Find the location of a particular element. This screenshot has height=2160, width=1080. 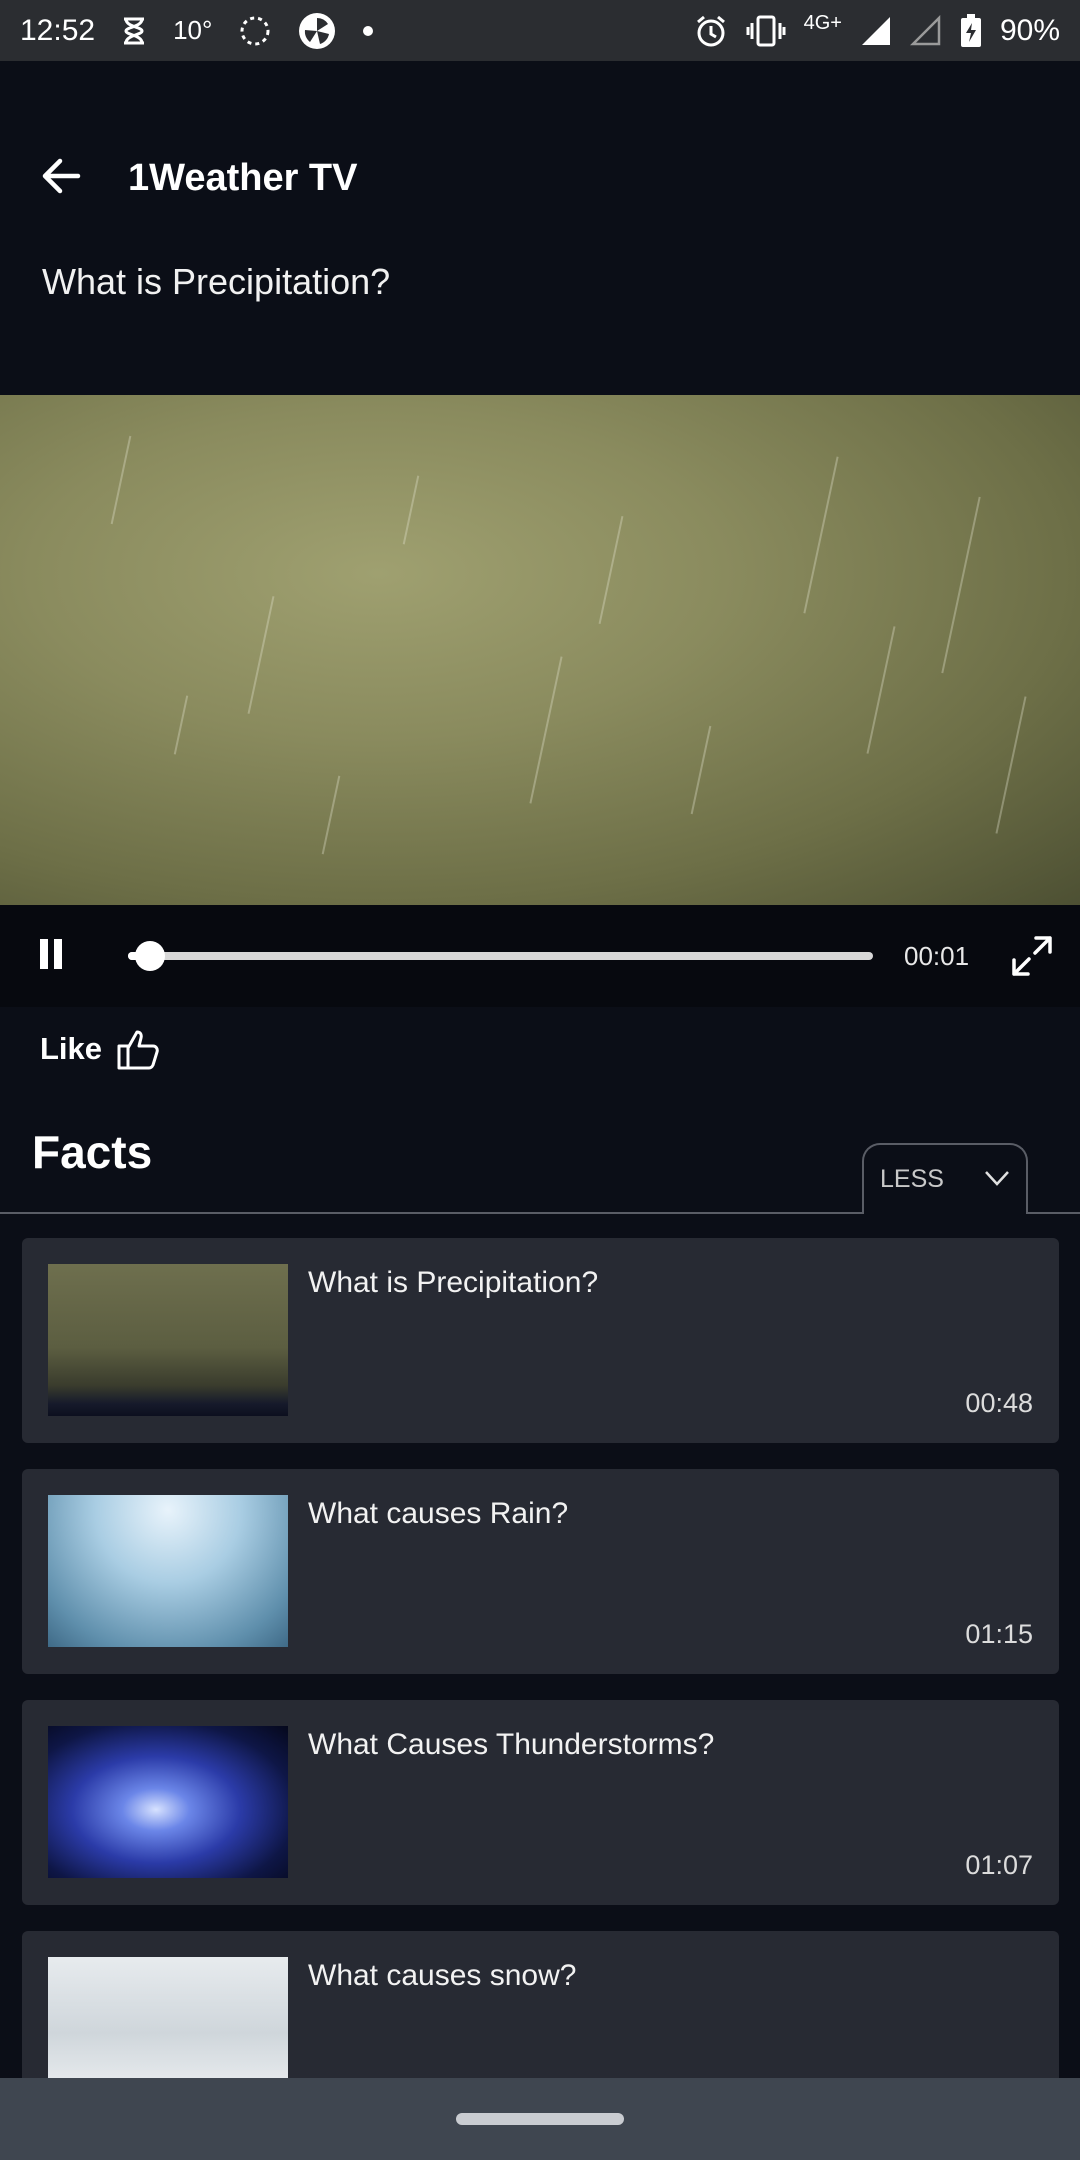

facts-section-title: Facts is located at coordinates (92, 1152).